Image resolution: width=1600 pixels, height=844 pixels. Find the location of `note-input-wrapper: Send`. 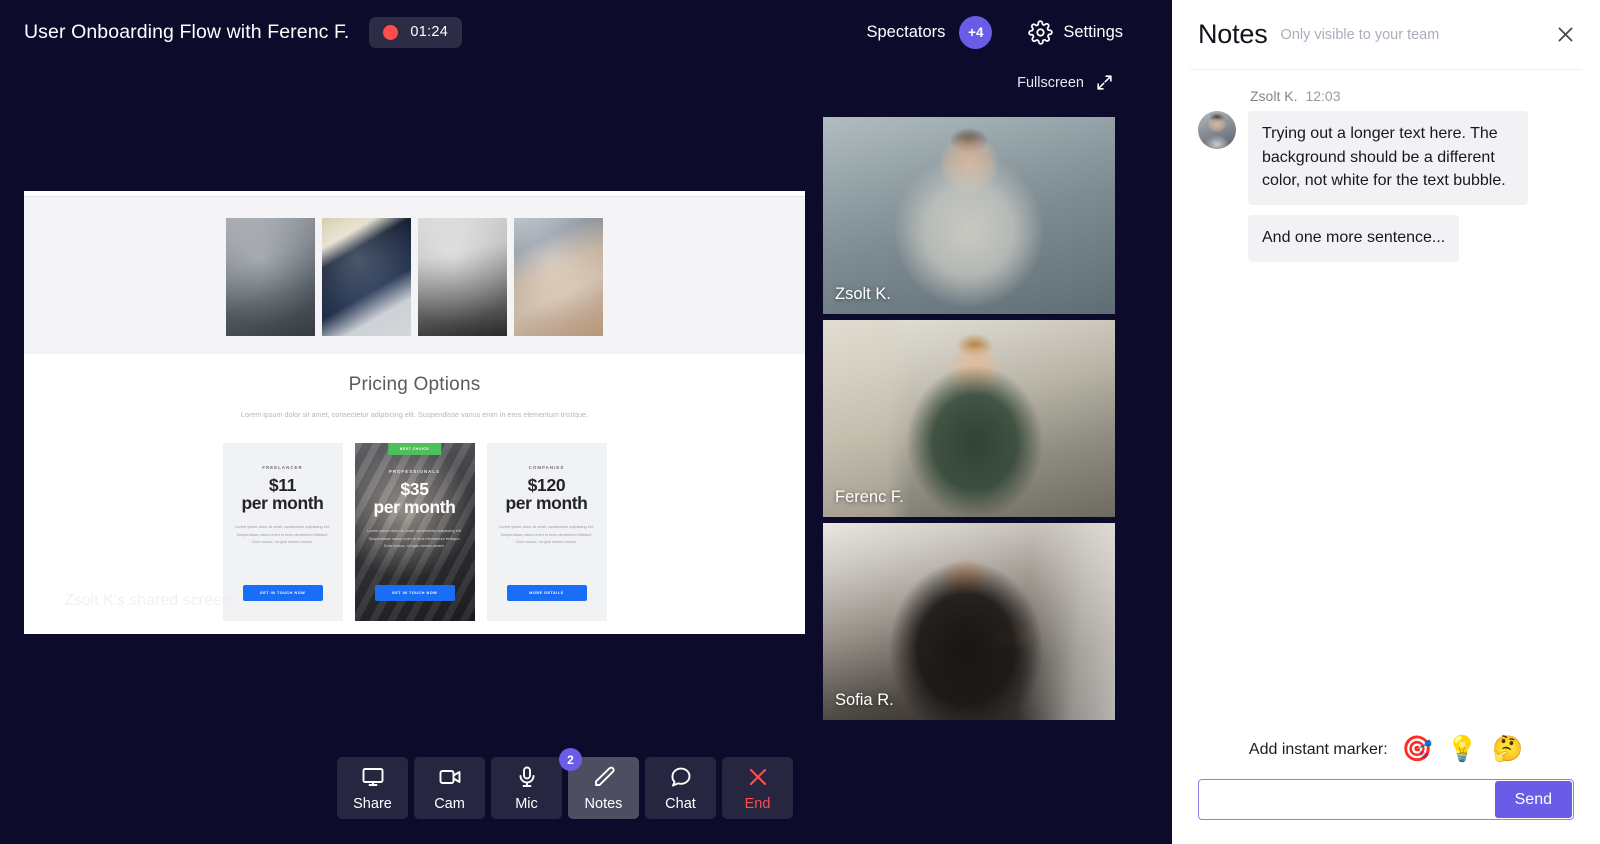

note-input-wrapper: Send is located at coordinates (1386, 799).